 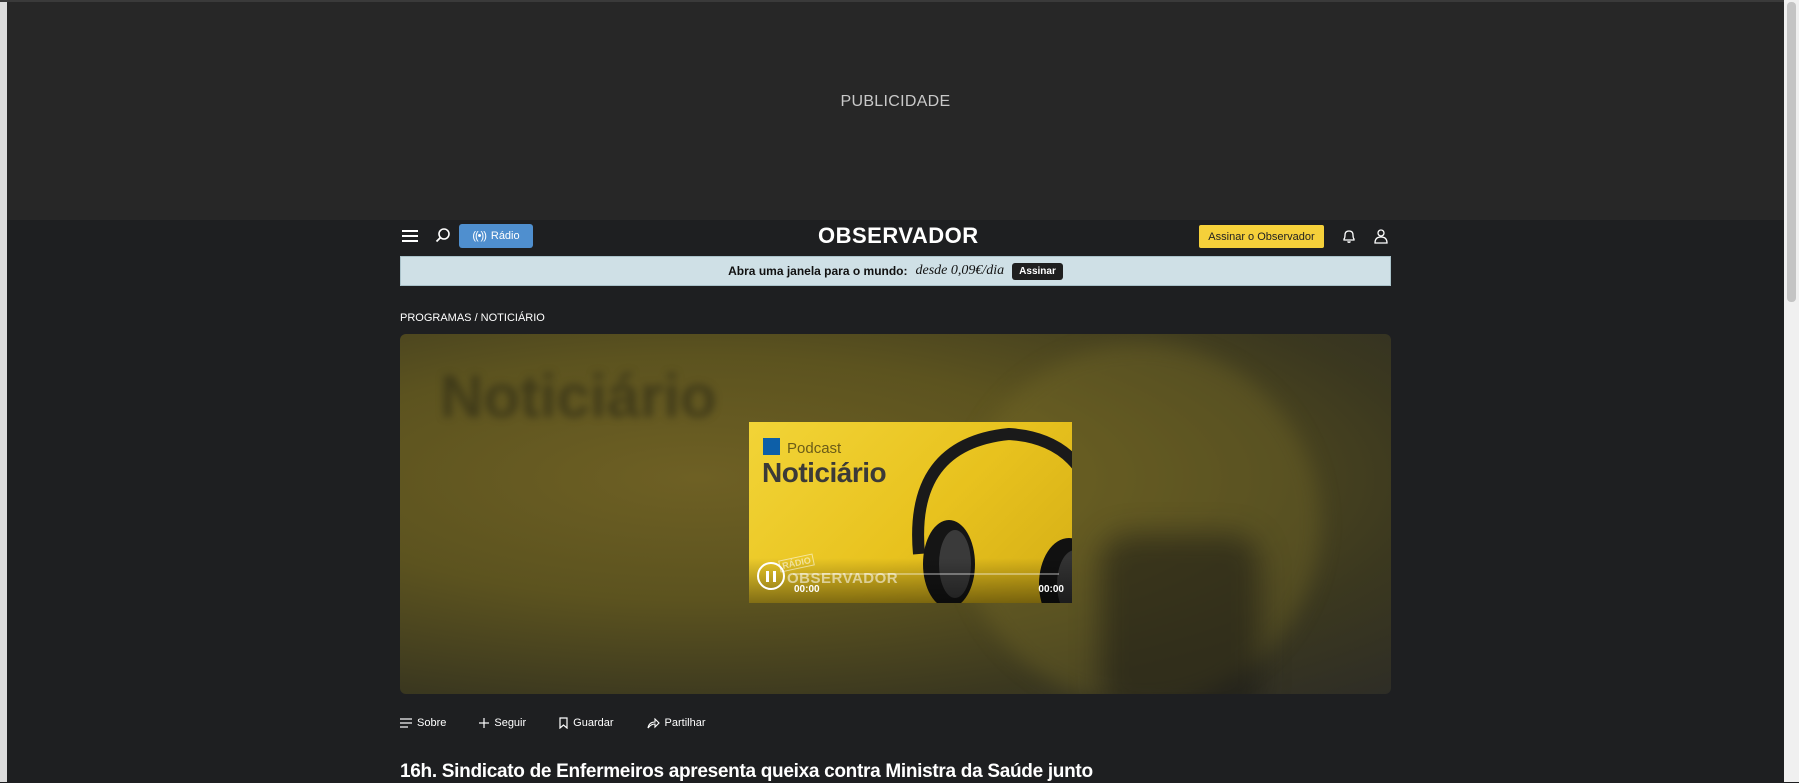 What do you see at coordinates (771, 576) in the screenshot?
I see `pause-button` at bounding box center [771, 576].